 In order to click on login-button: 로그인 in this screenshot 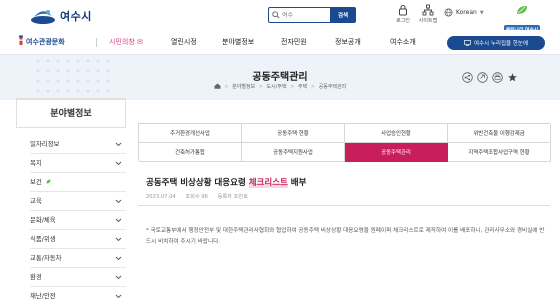, I will do `click(403, 16)`.